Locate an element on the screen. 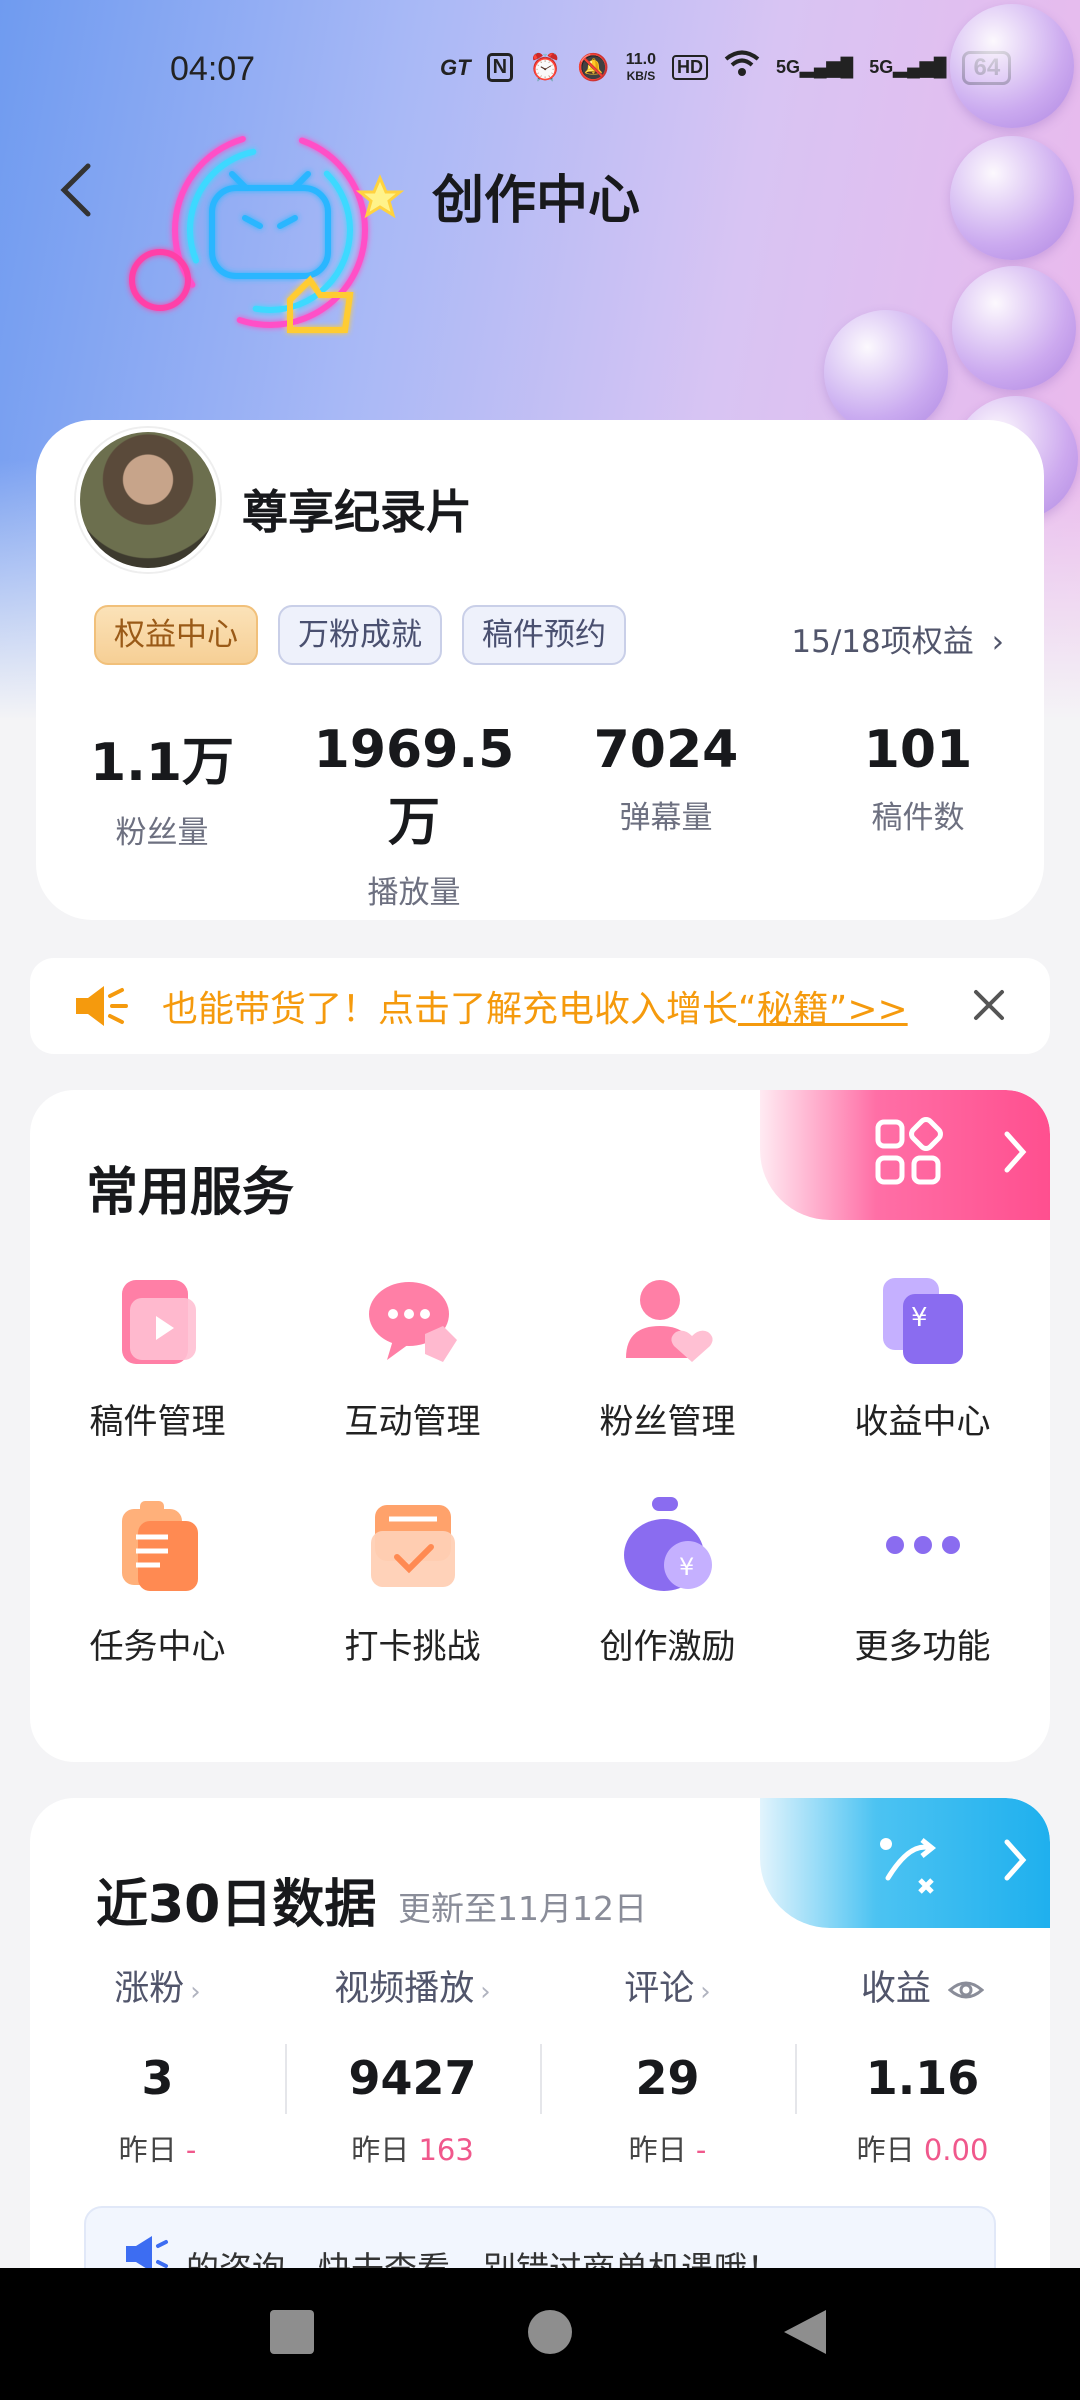 The width and height of the screenshot is (1080, 2400). data-col-comments: 评论 › 29 昨日 - is located at coordinates (667, 2064).